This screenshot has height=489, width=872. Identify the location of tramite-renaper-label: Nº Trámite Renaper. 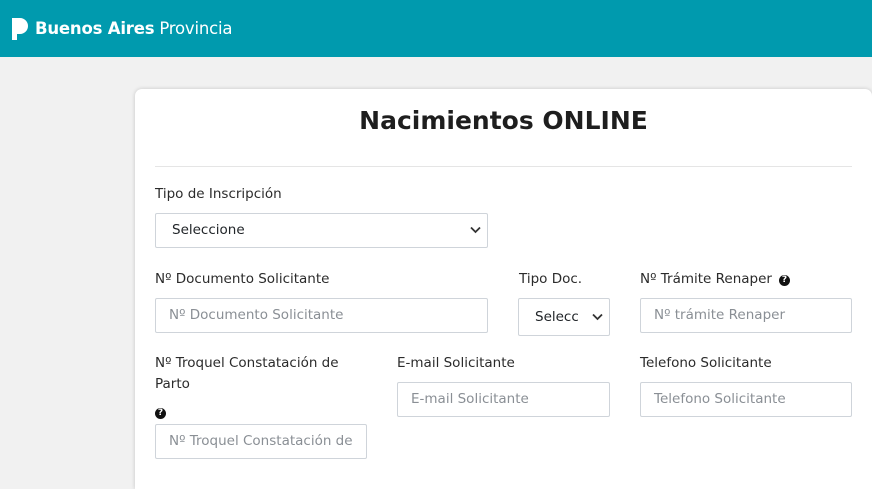
(706, 279).